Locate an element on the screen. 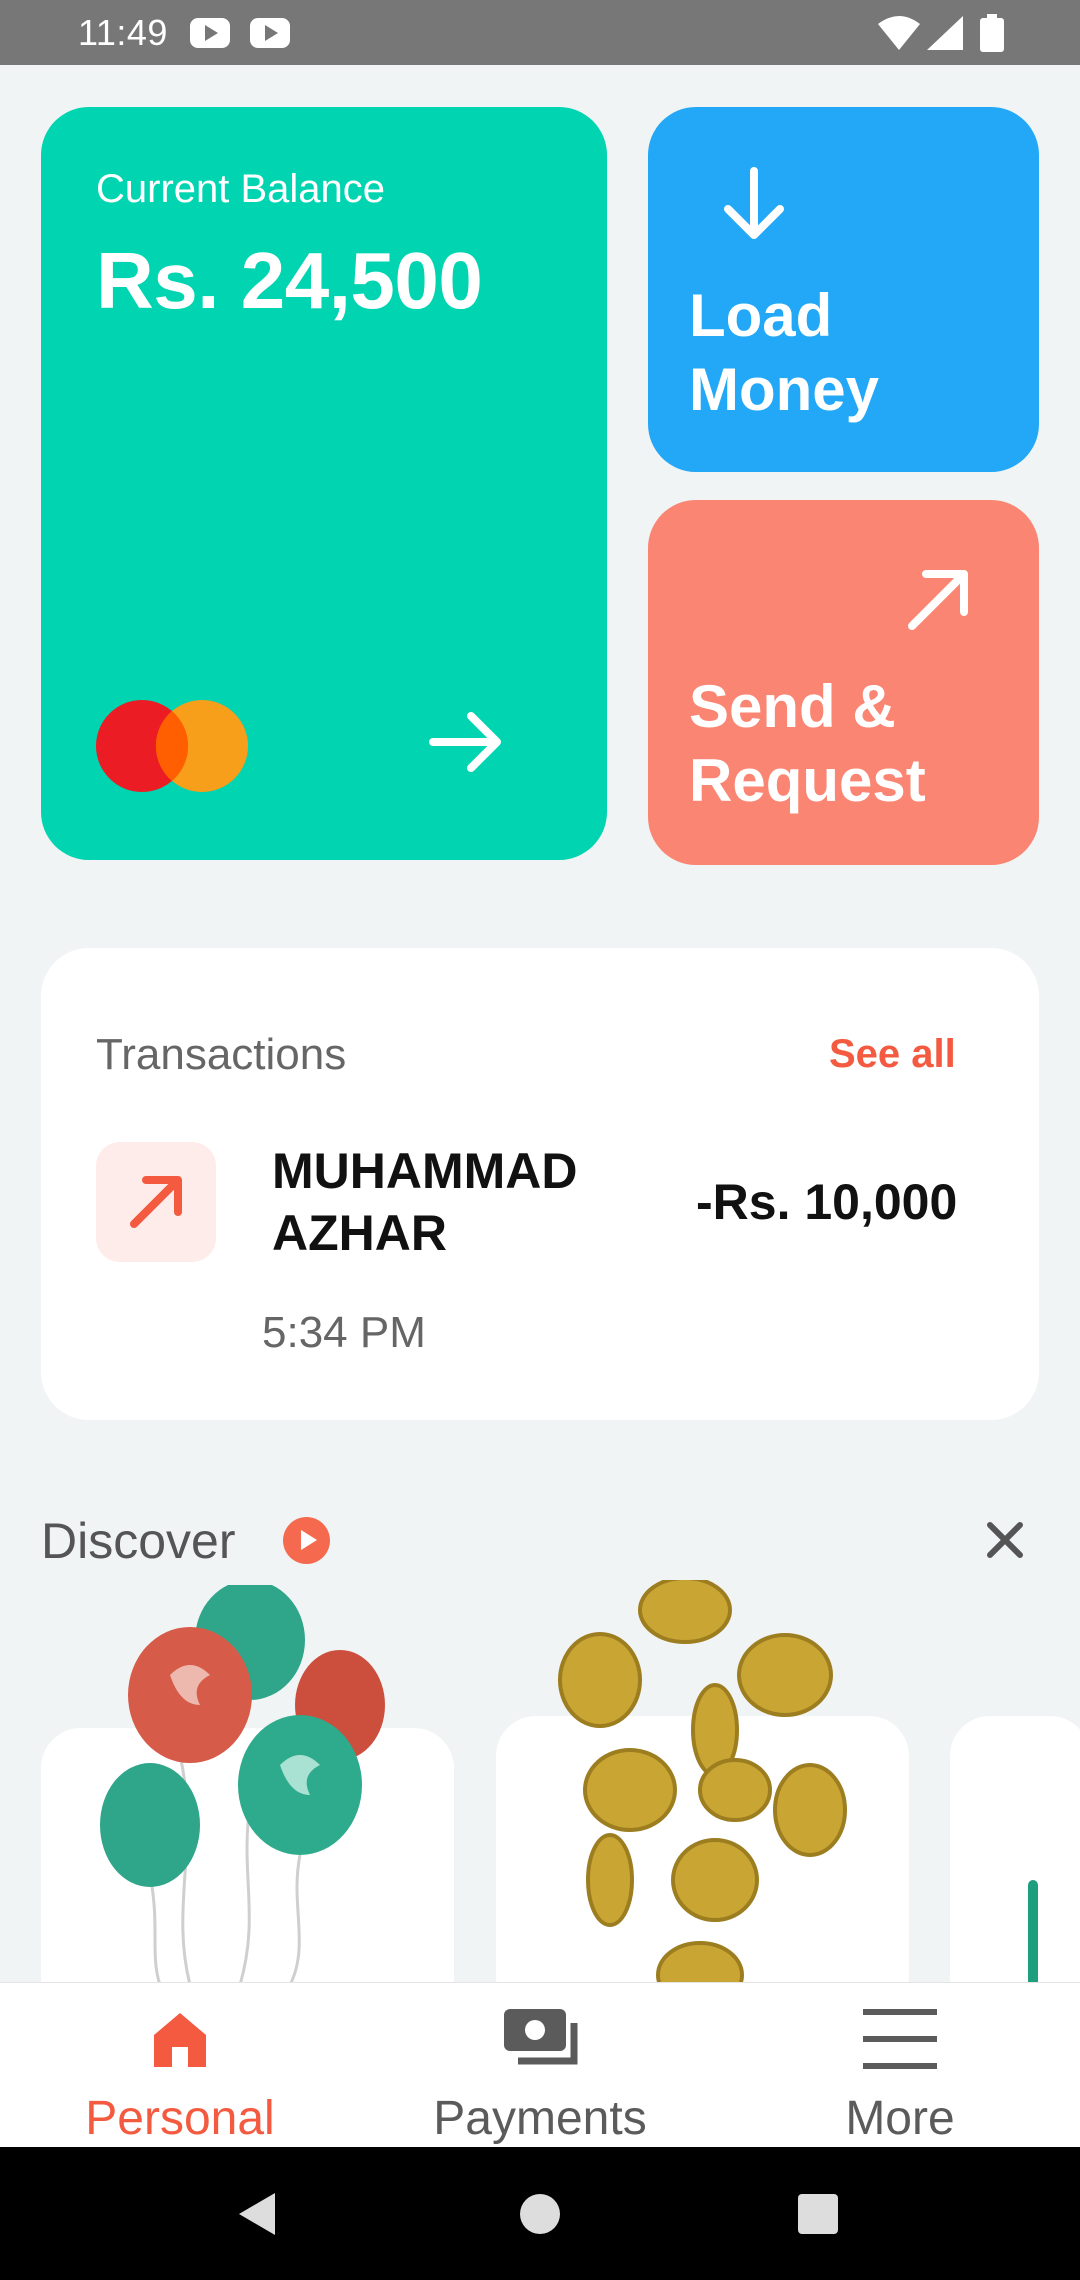 The image size is (1080, 2280). load-money-label: Load Money is located at coordinates (784, 352).